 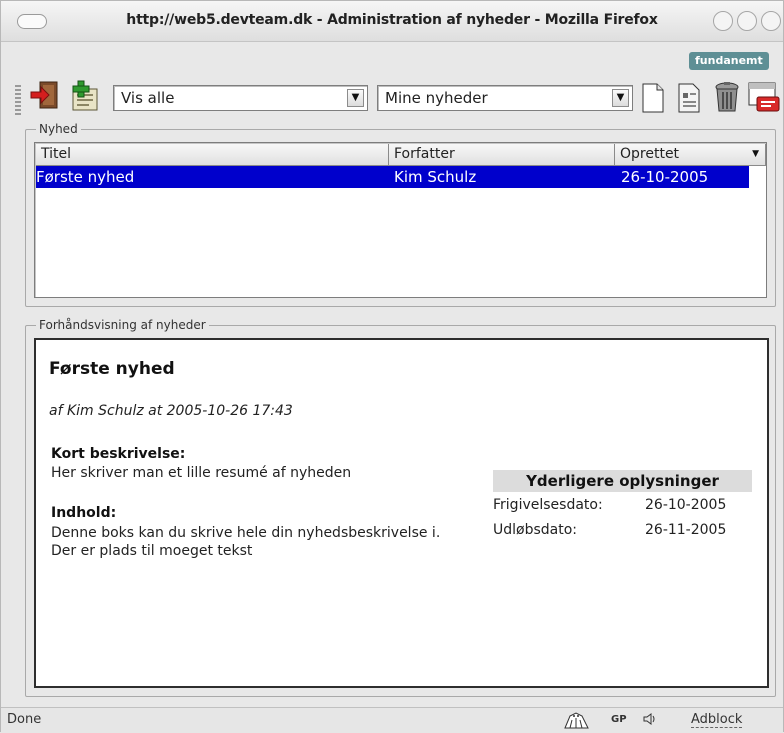 I want to click on speaker-icon, so click(x=650, y=719).